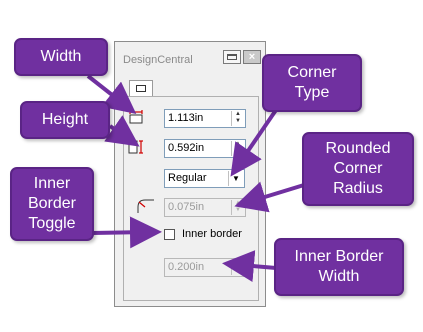 The height and width of the screenshot is (332, 423). Describe the element at coordinates (61, 57) in the screenshot. I see `callout-width: Width` at that location.